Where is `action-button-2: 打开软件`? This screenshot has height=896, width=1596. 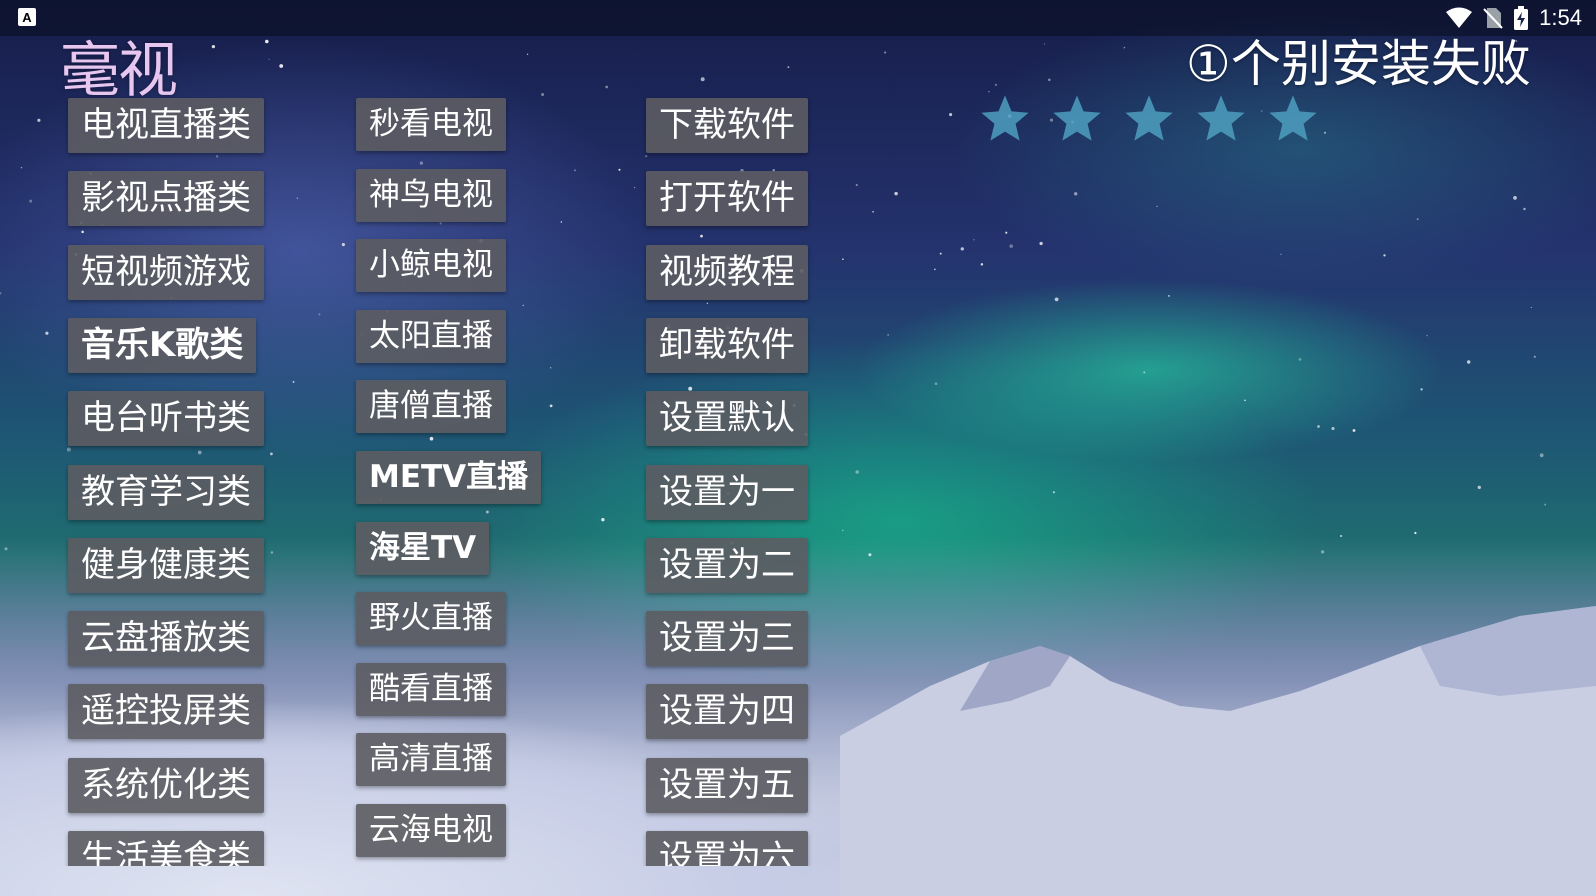 action-button-2: 打开软件 is located at coordinates (727, 199).